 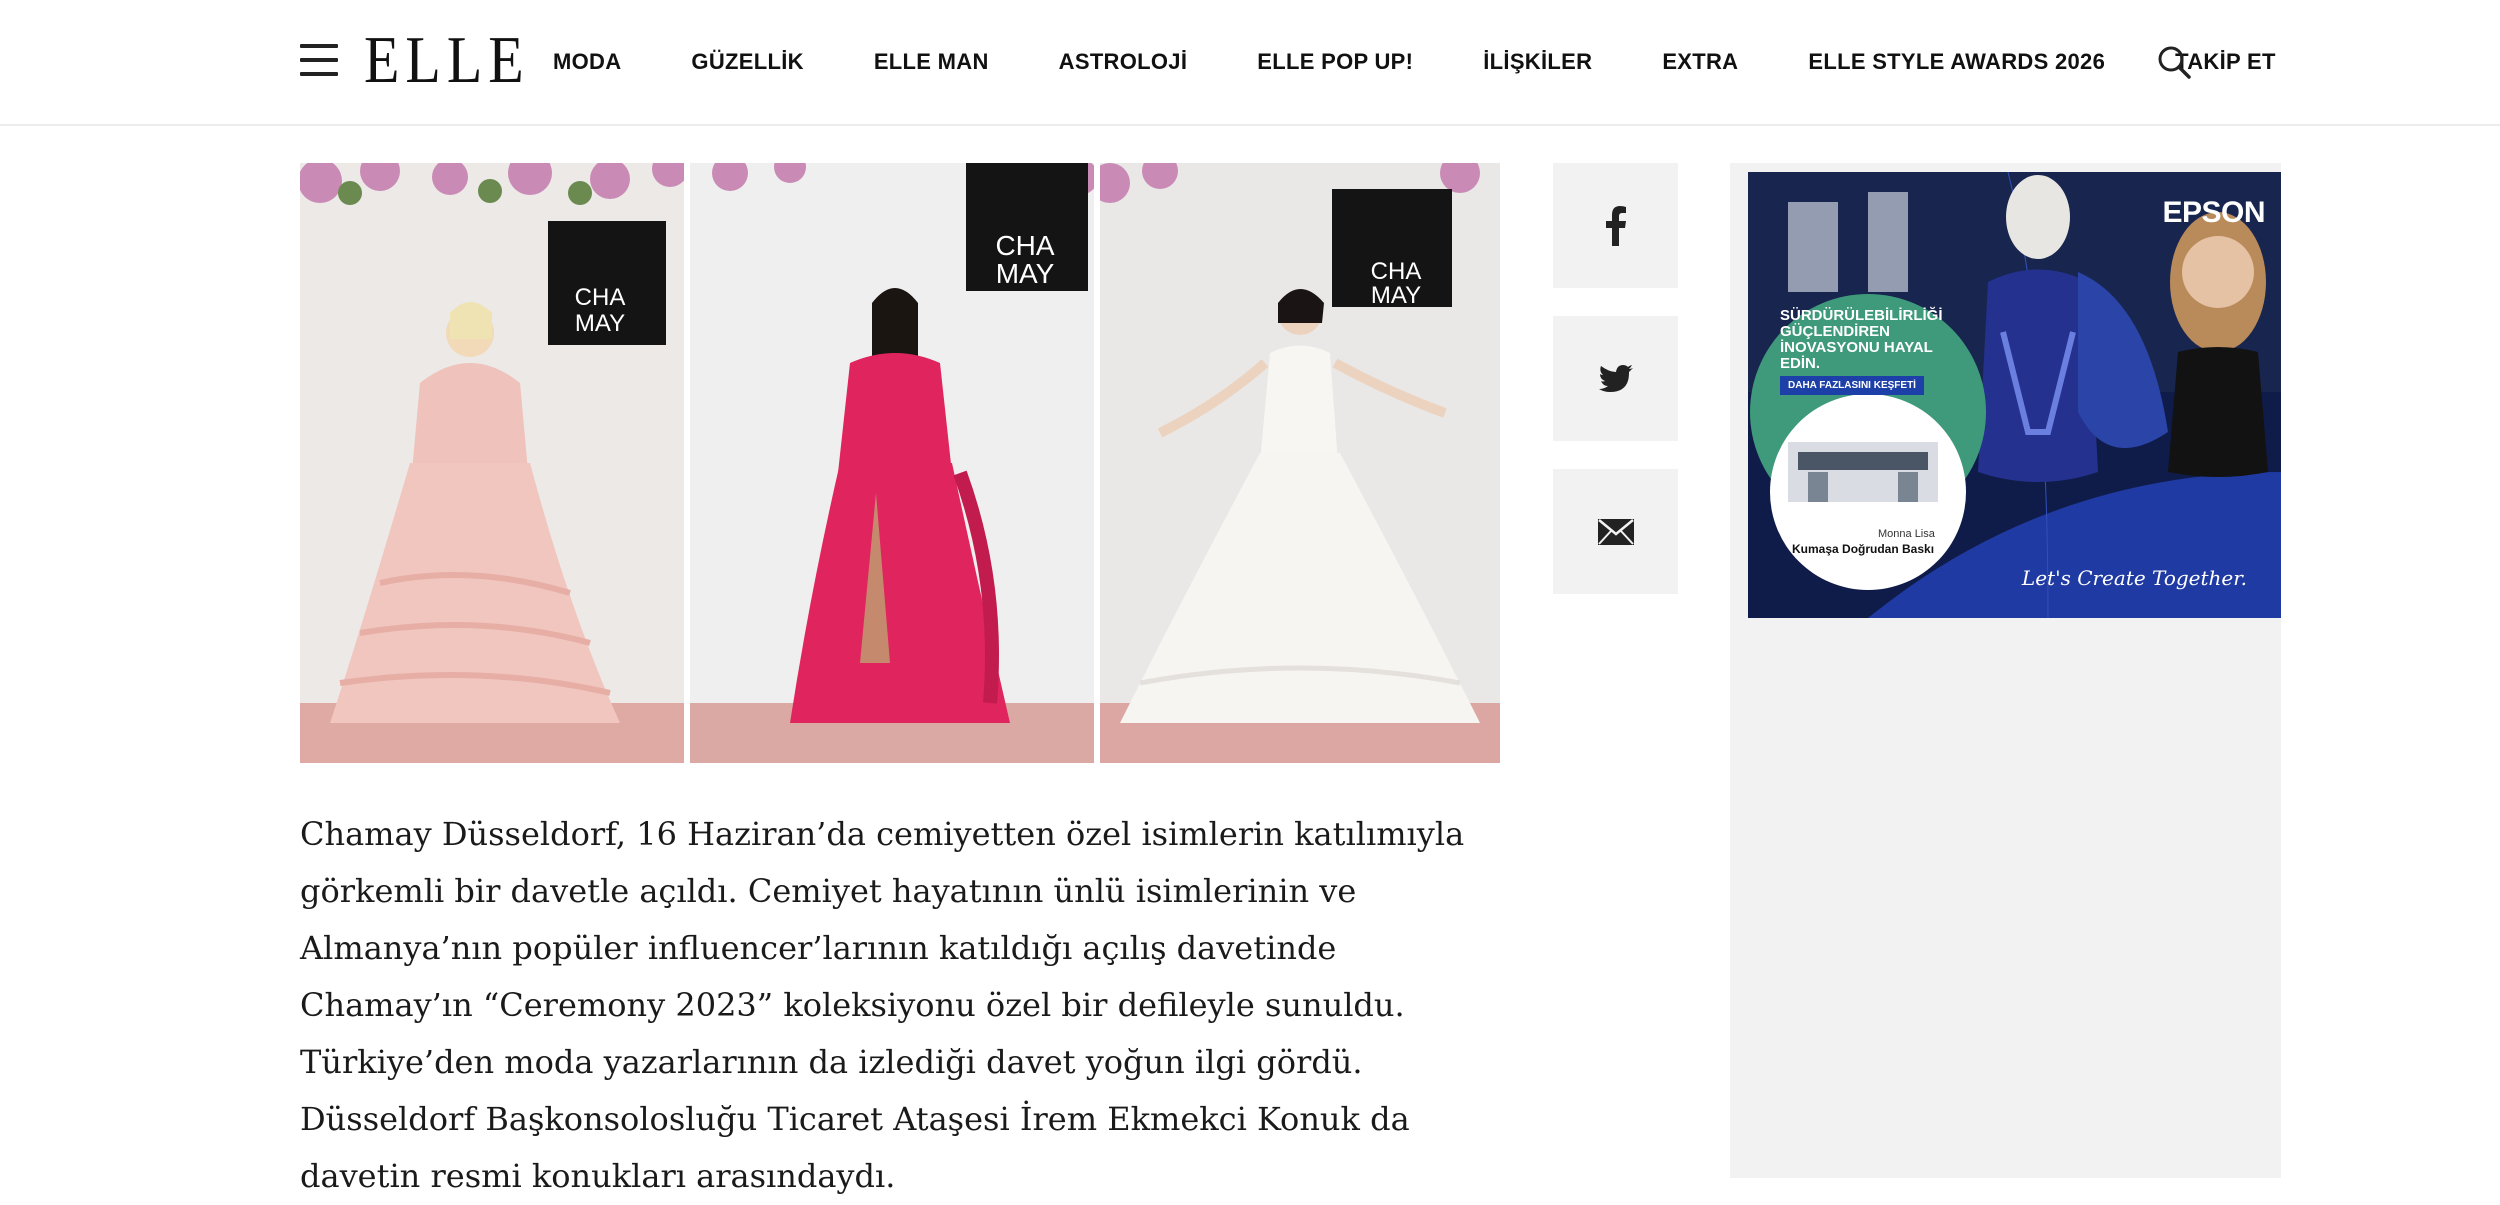 I want to click on search-icon, so click(x=2174, y=62).